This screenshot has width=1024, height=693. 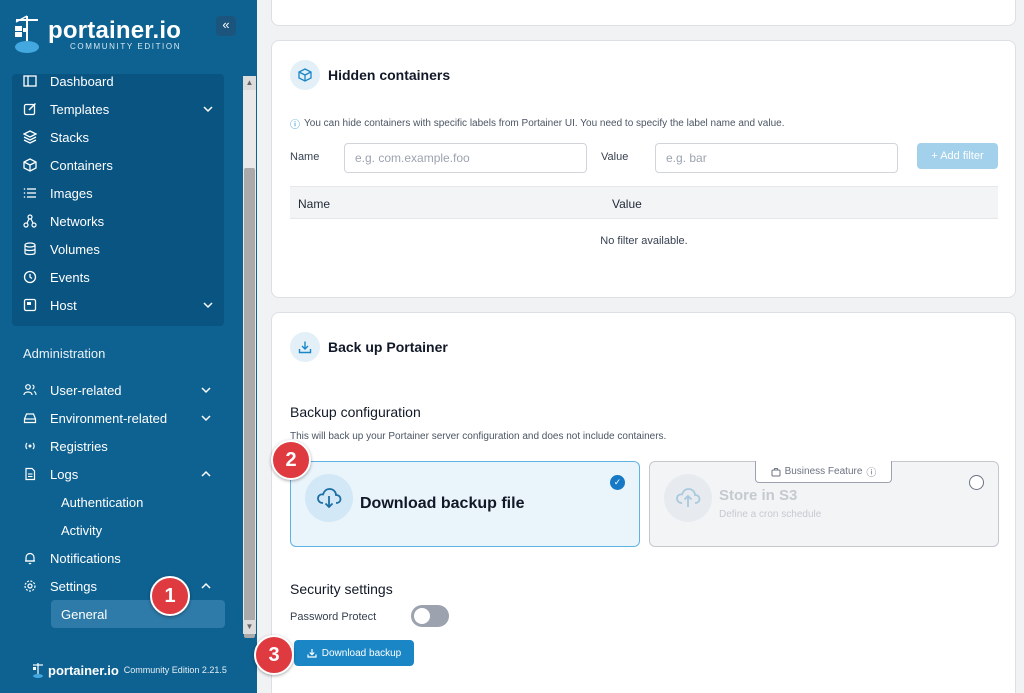 What do you see at coordinates (976, 482) in the screenshot?
I see `s3-radio-button` at bounding box center [976, 482].